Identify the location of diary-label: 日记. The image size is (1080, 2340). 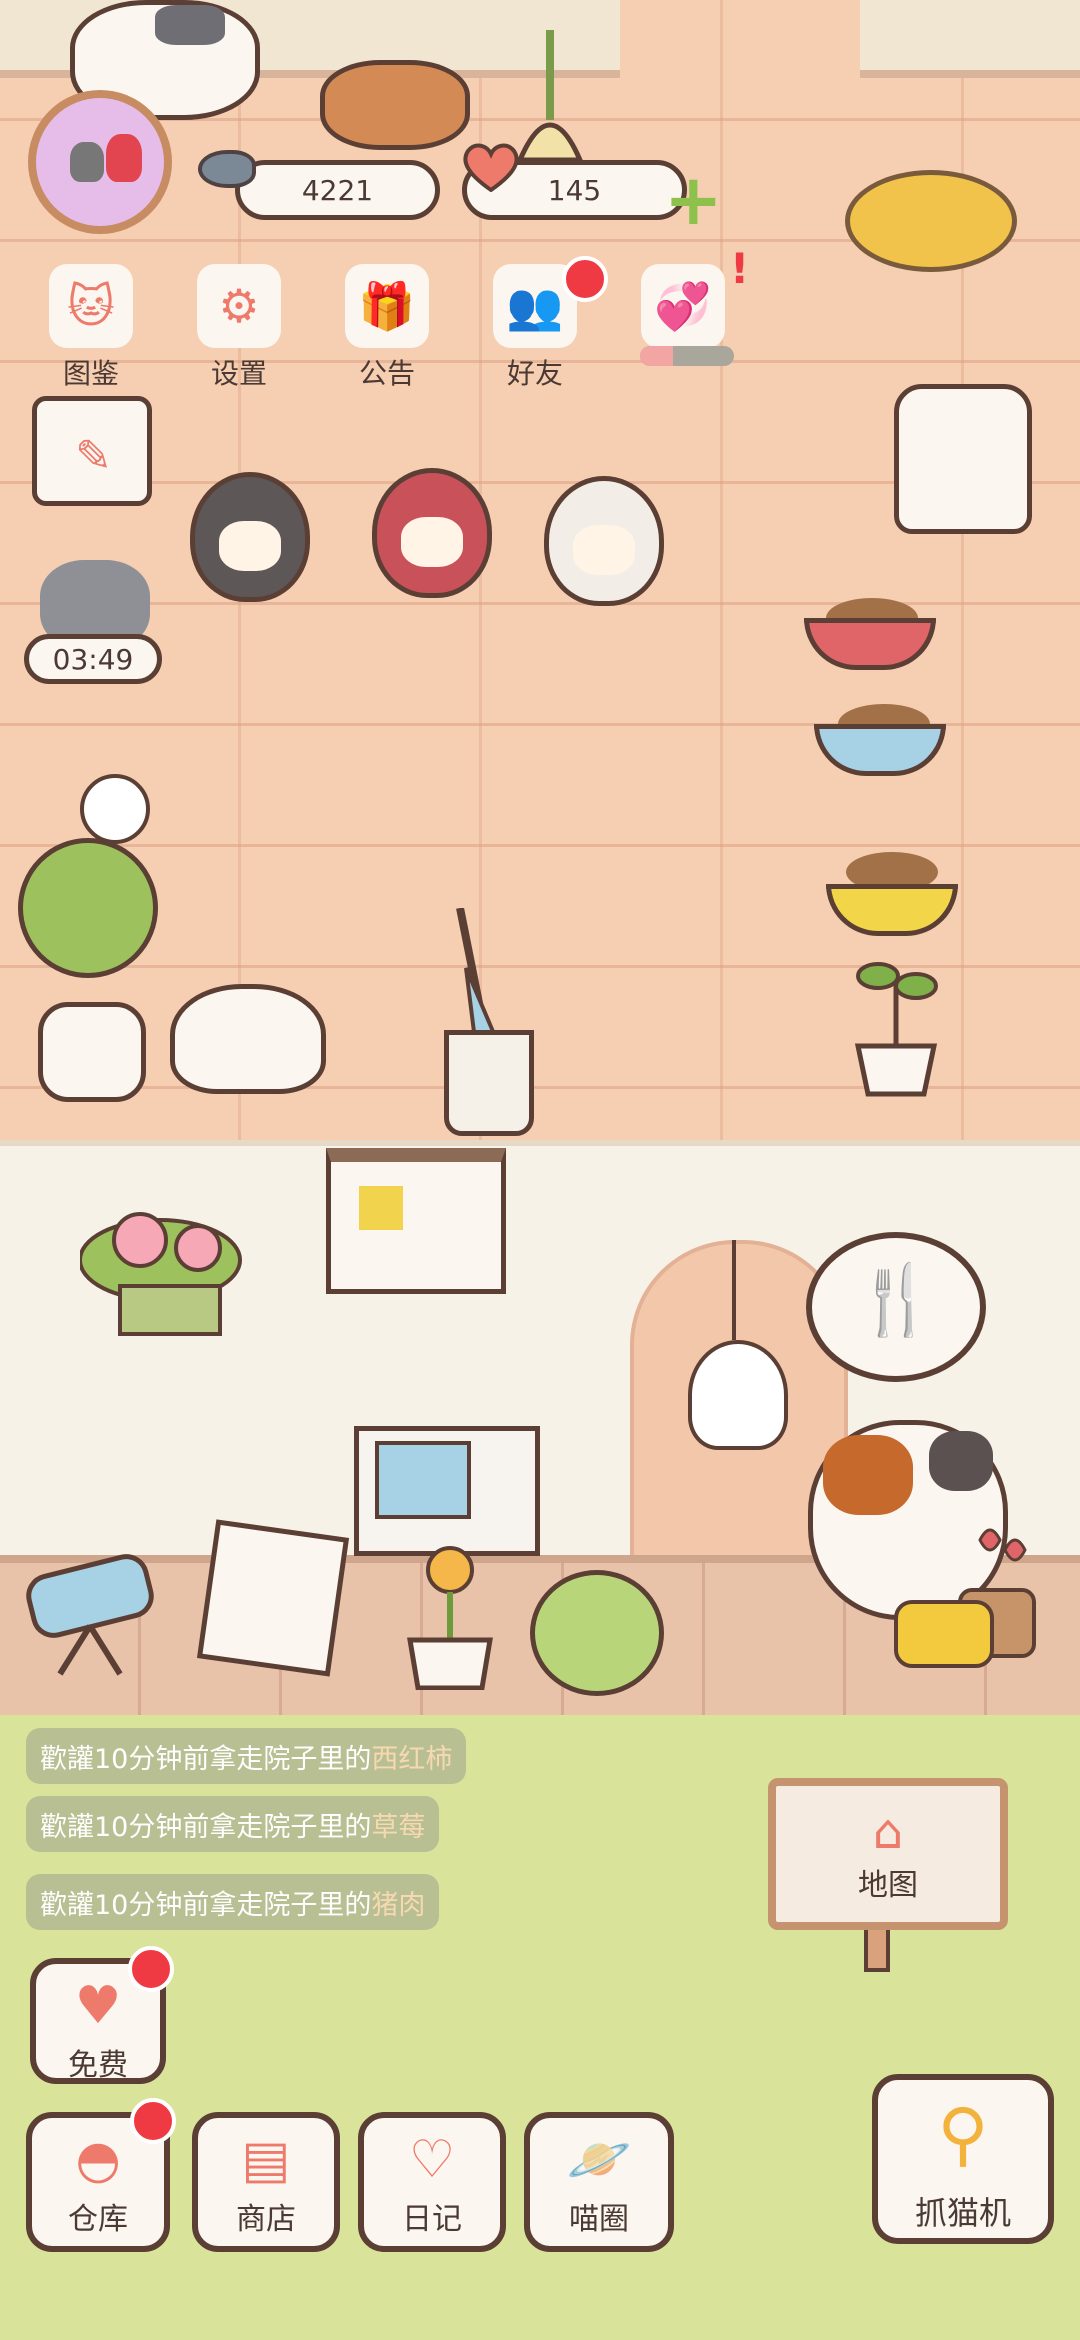
(432, 2219).